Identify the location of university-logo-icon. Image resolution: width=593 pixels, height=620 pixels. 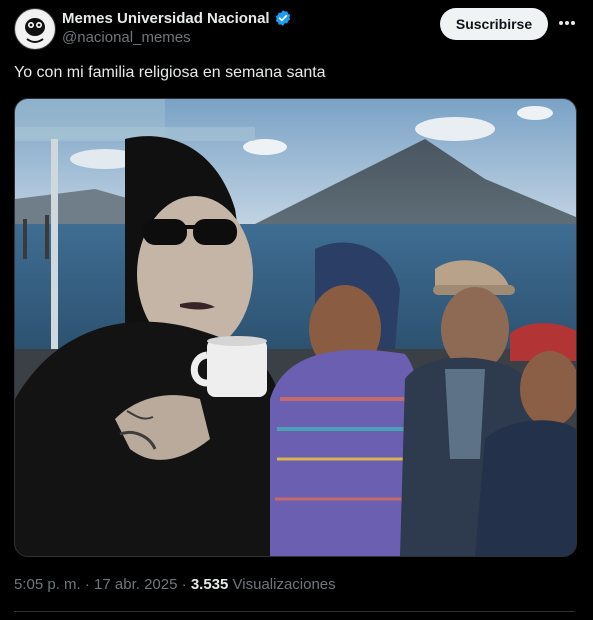
(35, 29).